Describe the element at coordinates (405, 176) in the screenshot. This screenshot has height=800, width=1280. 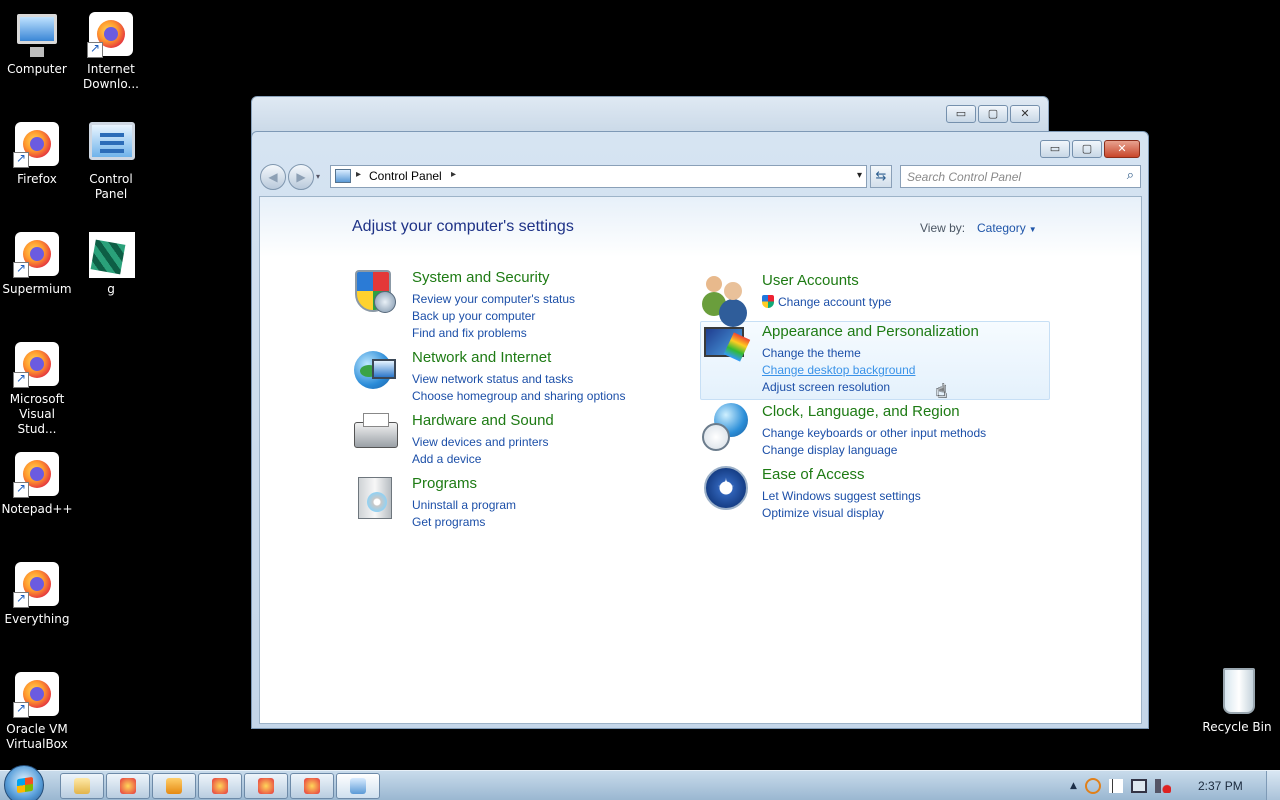
I see `breadcrumb-control-panel: Control Panel` at that location.